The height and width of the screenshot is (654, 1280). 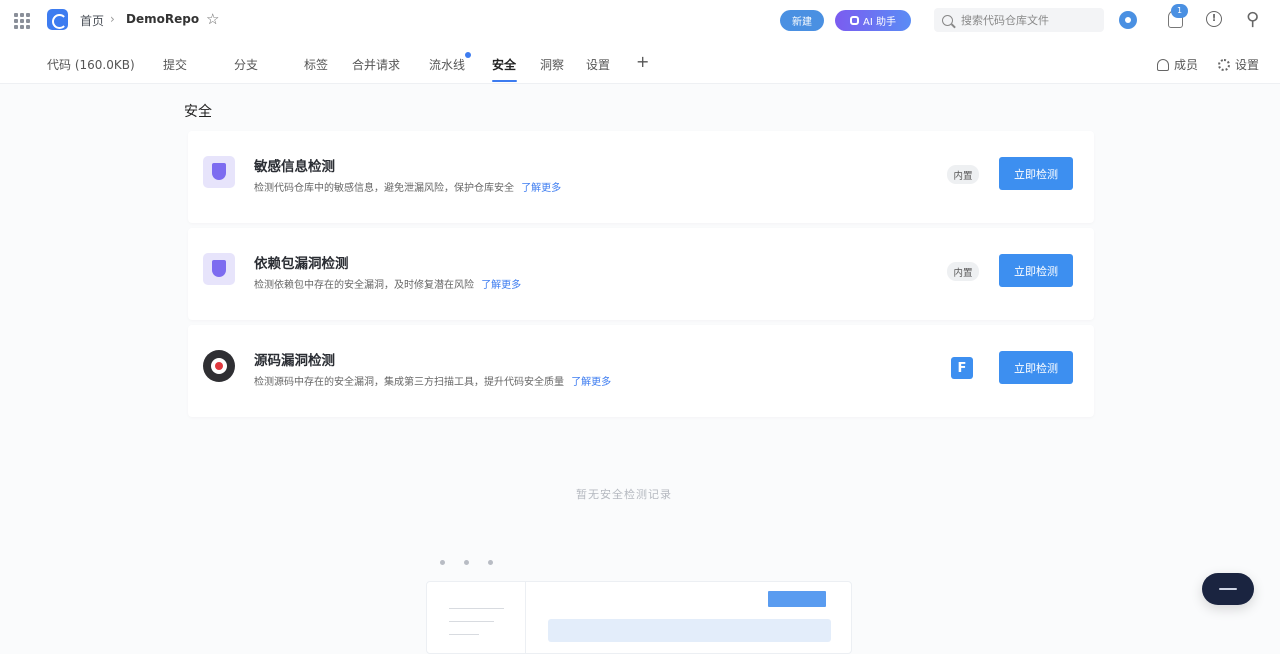 What do you see at coordinates (294, 167) in the screenshot?
I see `card-title: 敏感信息检测` at bounding box center [294, 167].